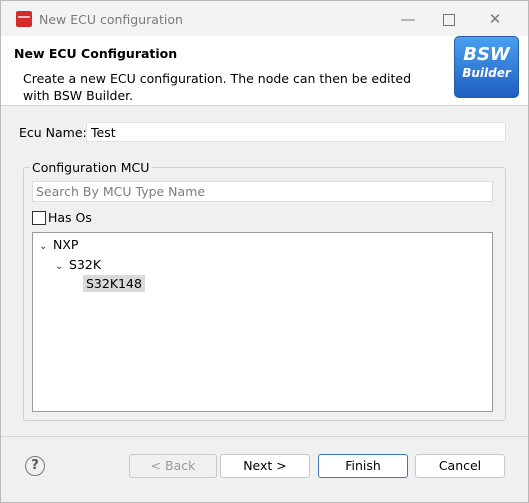  Describe the element at coordinates (96, 53) in the screenshot. I see `page-title: New ECU Configuration` at that location.